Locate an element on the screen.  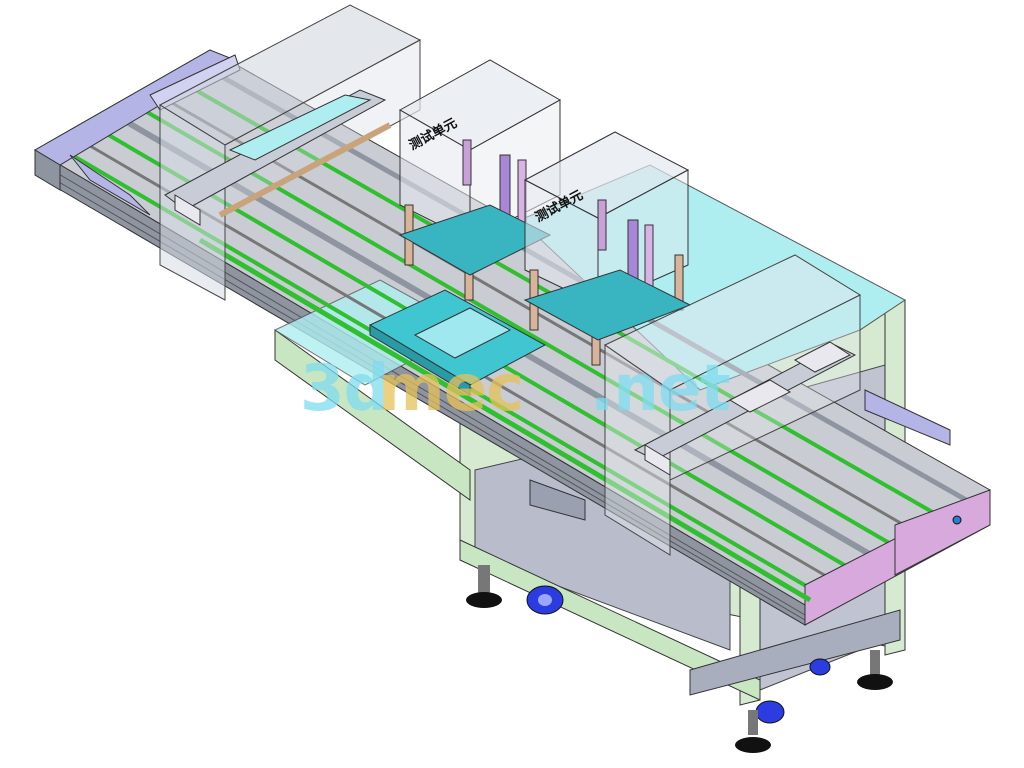
watermark-part-2: mec is located at coordinates (450, 389).